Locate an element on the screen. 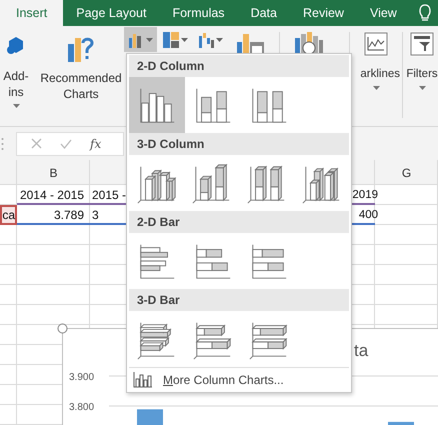  section-header: 2-D Bar is located at coordinates (239, 222).